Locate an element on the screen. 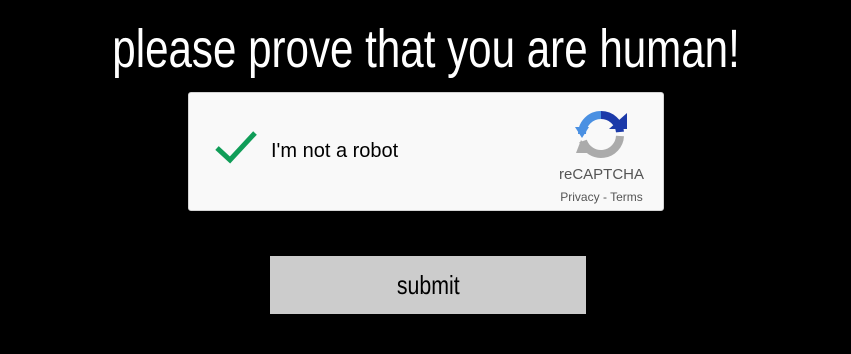 This screenshot has height=354, width=851. privacy-link: Privacy is located at coordinates (579, 197).